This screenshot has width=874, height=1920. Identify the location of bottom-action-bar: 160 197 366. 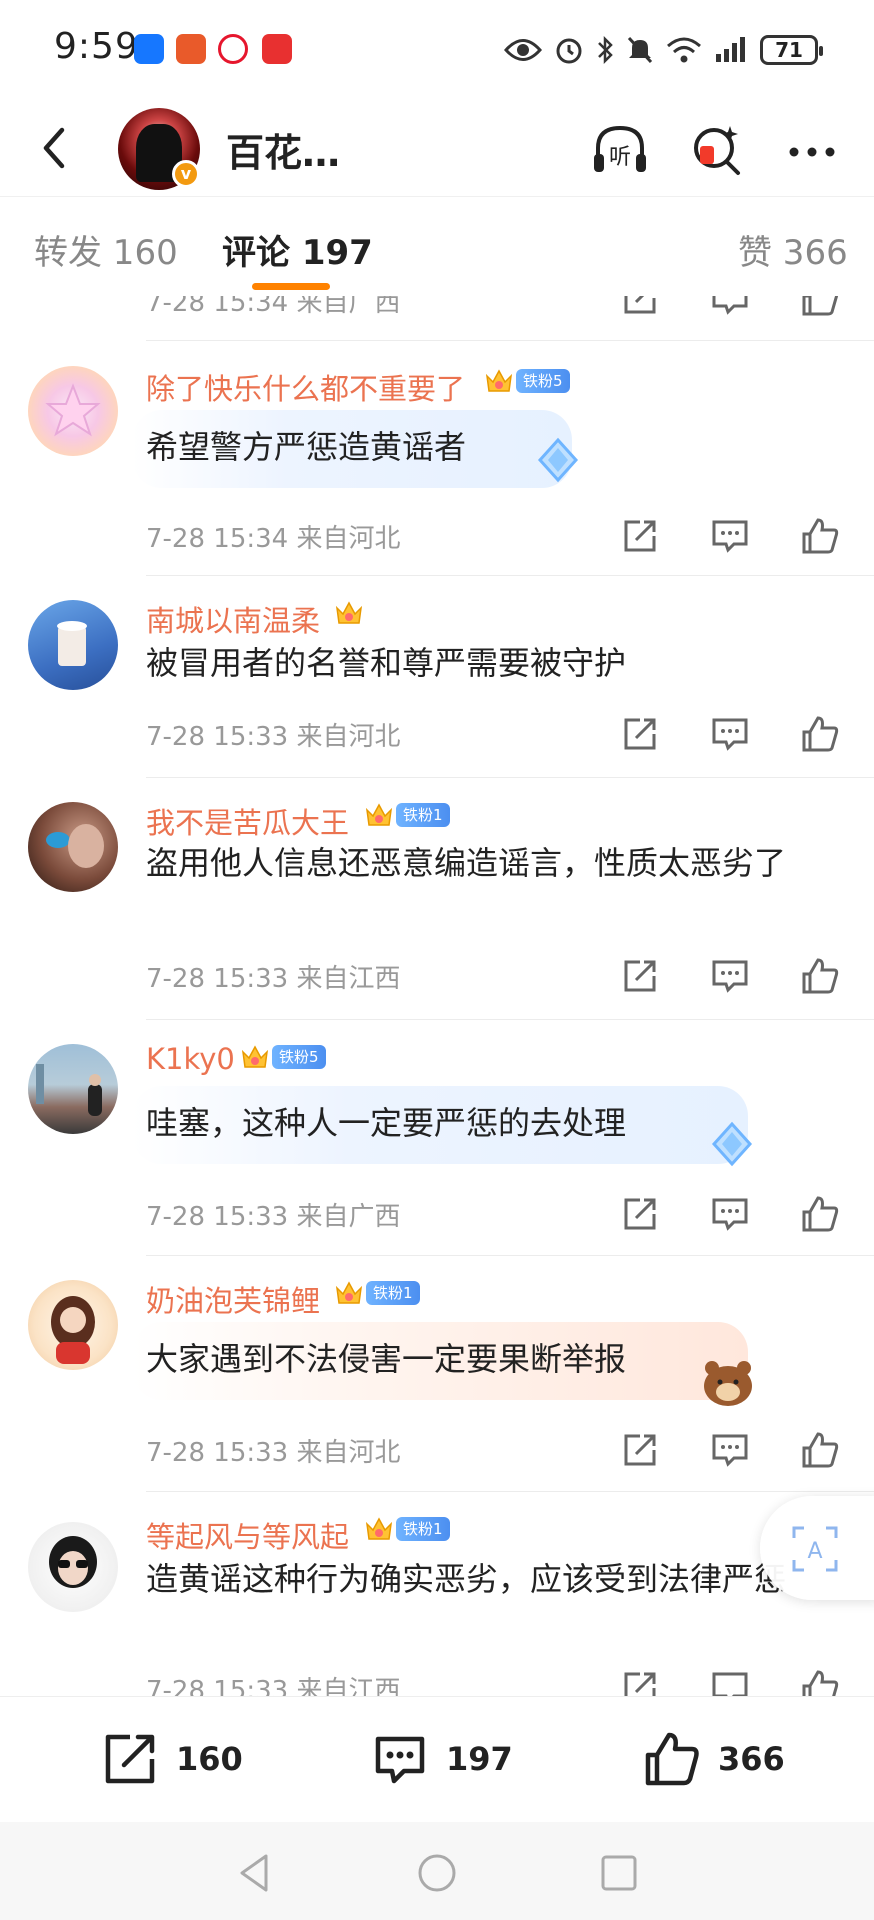
(437, 1759).